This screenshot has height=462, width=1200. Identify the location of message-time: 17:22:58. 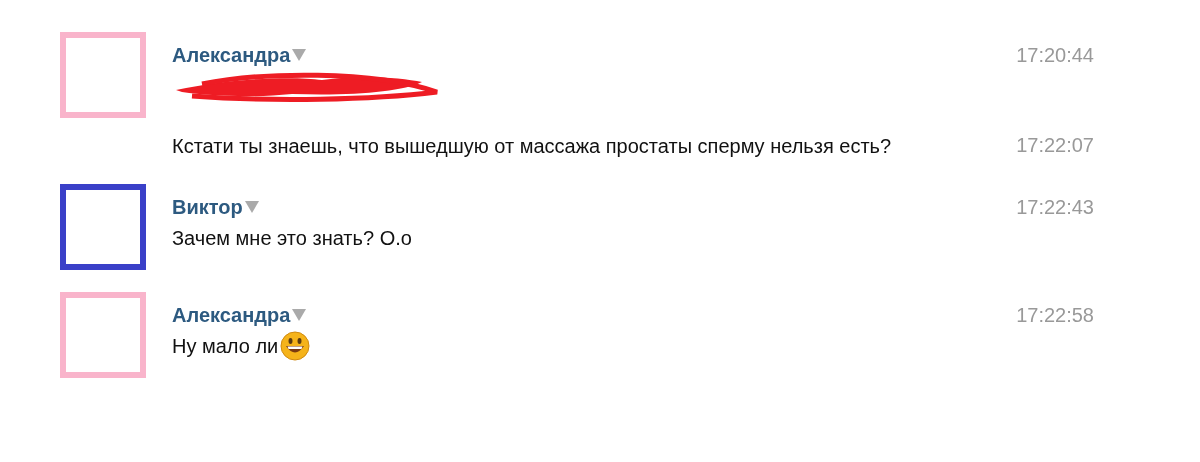
(1055, 315).